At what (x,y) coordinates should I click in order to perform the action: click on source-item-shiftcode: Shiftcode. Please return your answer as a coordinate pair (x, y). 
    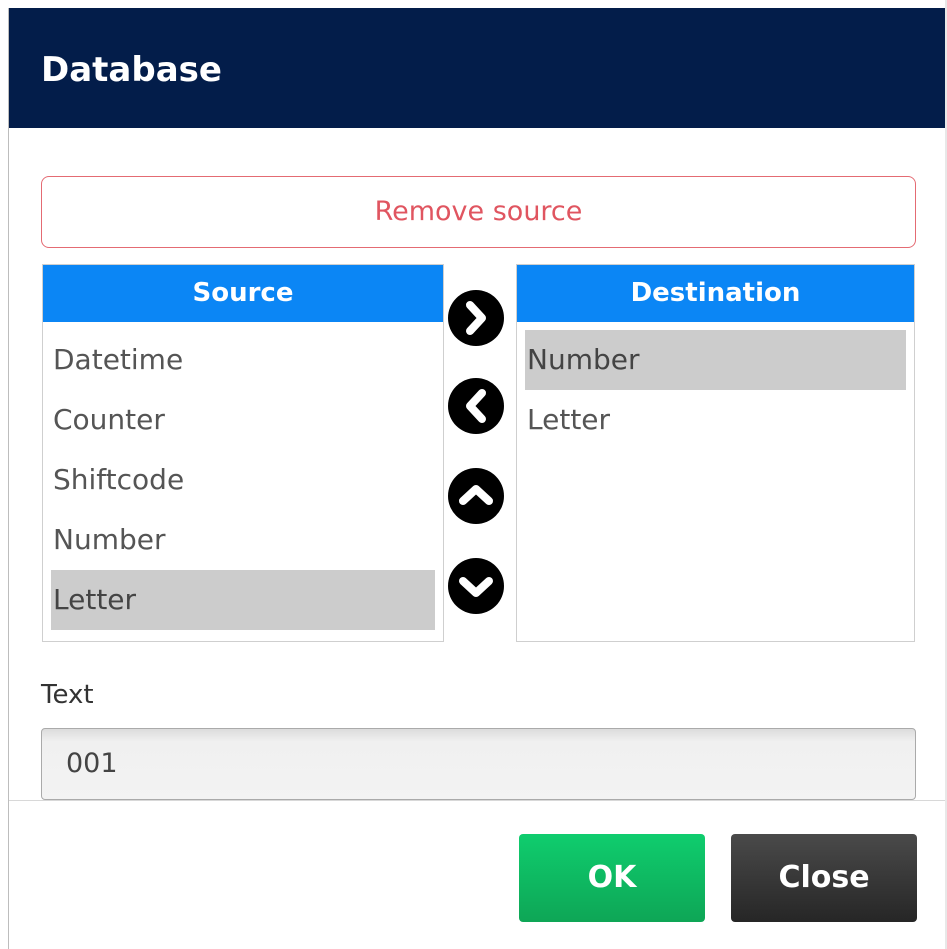
    Looking at the image, I should click on (243, 480).